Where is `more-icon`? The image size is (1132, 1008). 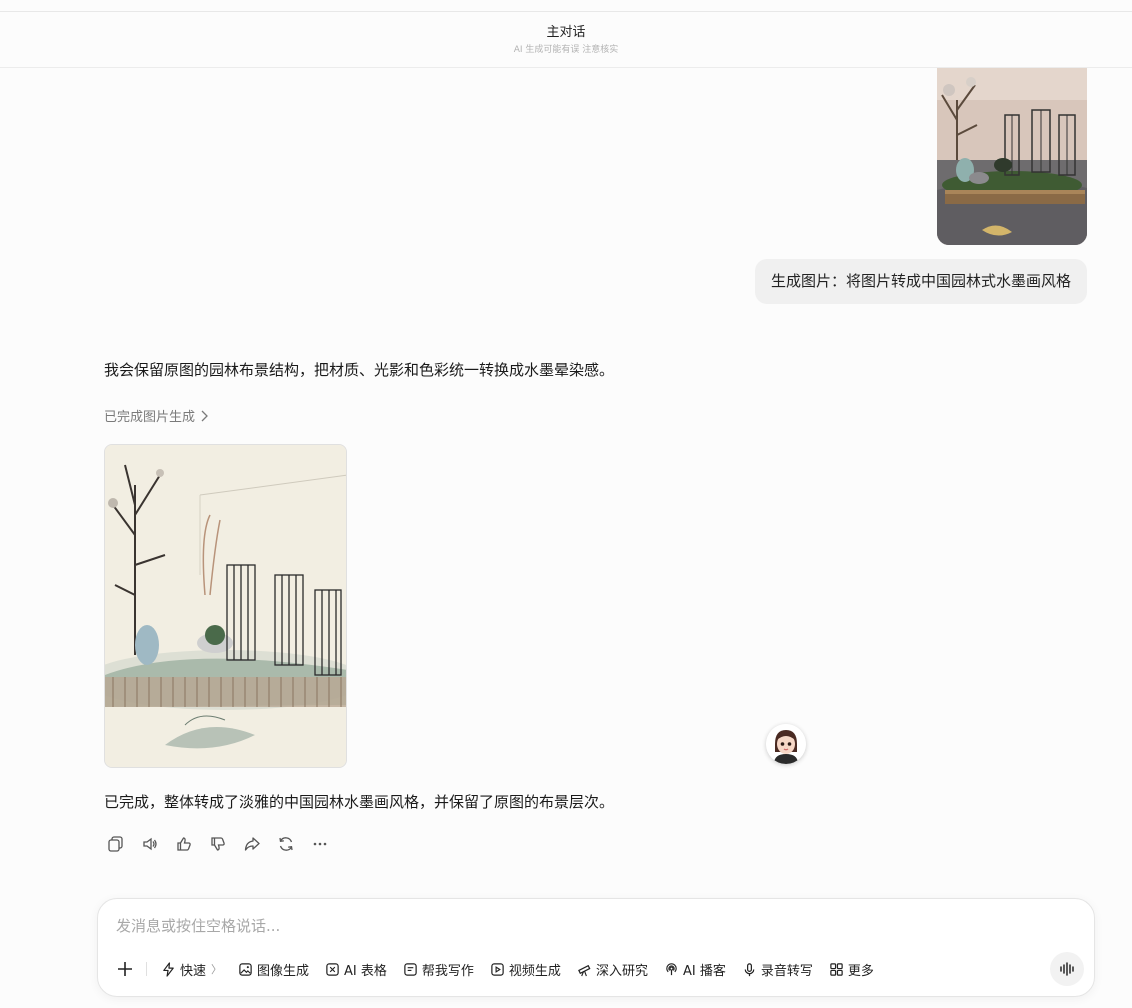 more-icon is located at coordinates (320, 844).